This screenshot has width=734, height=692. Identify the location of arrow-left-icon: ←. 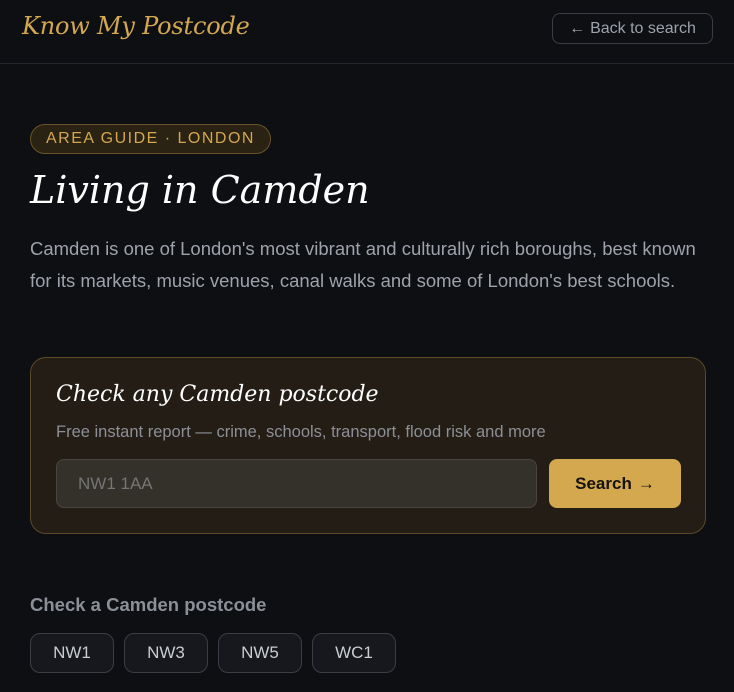
(577, 28).